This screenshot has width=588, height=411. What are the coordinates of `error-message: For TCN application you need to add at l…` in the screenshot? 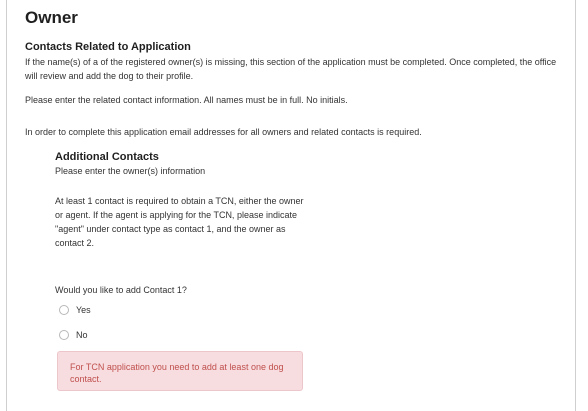 It's located at (177, 373).